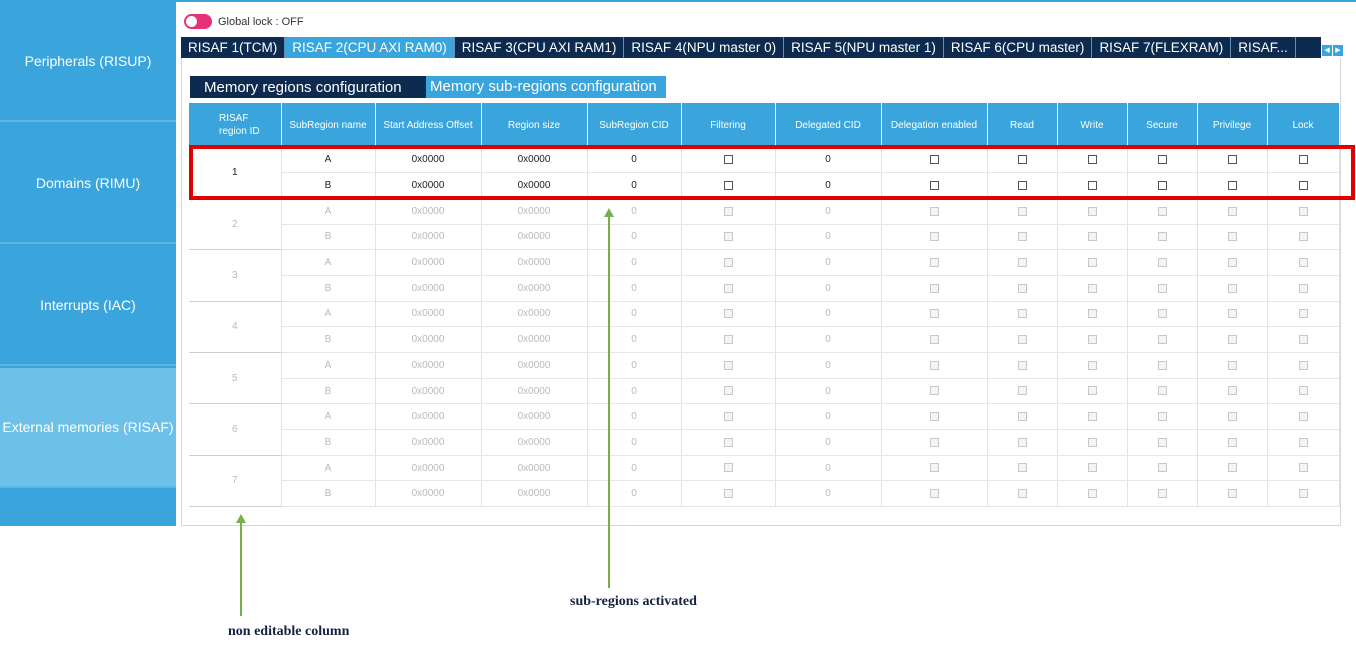 Image resolution: width=1356 pixels, height=648 pixels. Describe the element at coordinates (370, 47) in the screenshot. I see `tab-risaf-2: RISAF 2(CPU AXI RAM0)` at that location.